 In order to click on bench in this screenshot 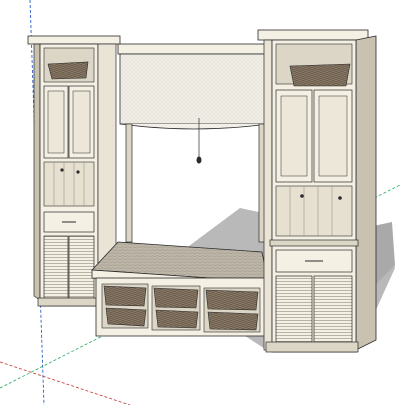, I will do `click(180, 289)`.